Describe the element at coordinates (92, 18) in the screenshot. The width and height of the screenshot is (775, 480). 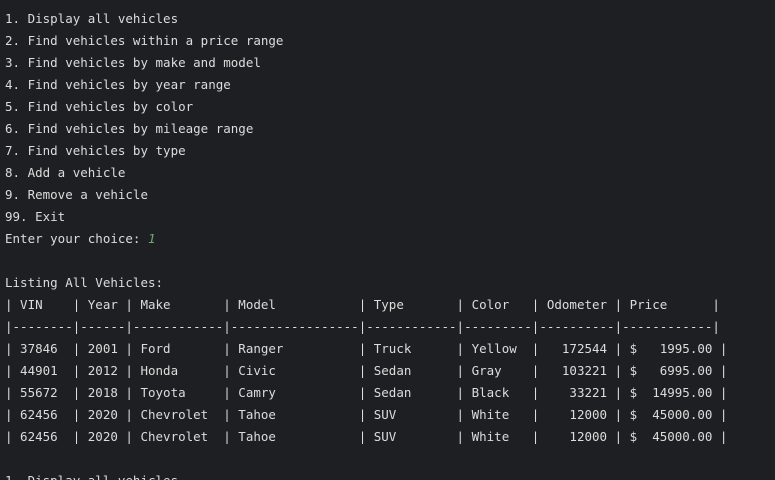
I see `menu-item-1: 1. Display all vehicles` at that location.